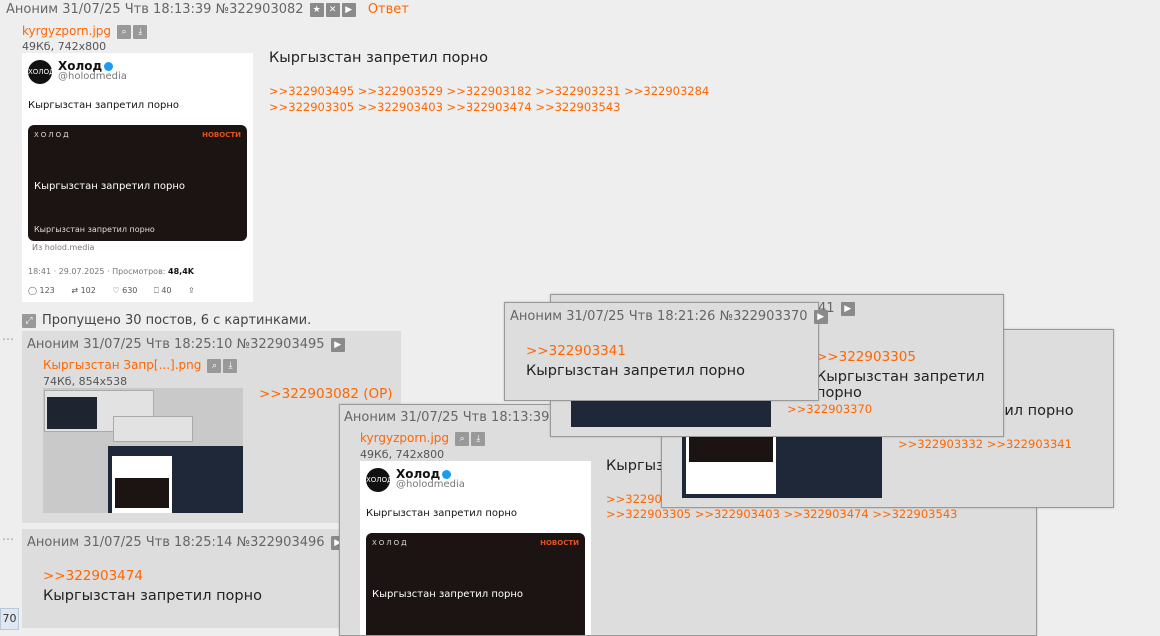  What do you see at coordinates (47, 290) in the screenshot?
I see `replies-count: 123` at bounding box center [47, 290].